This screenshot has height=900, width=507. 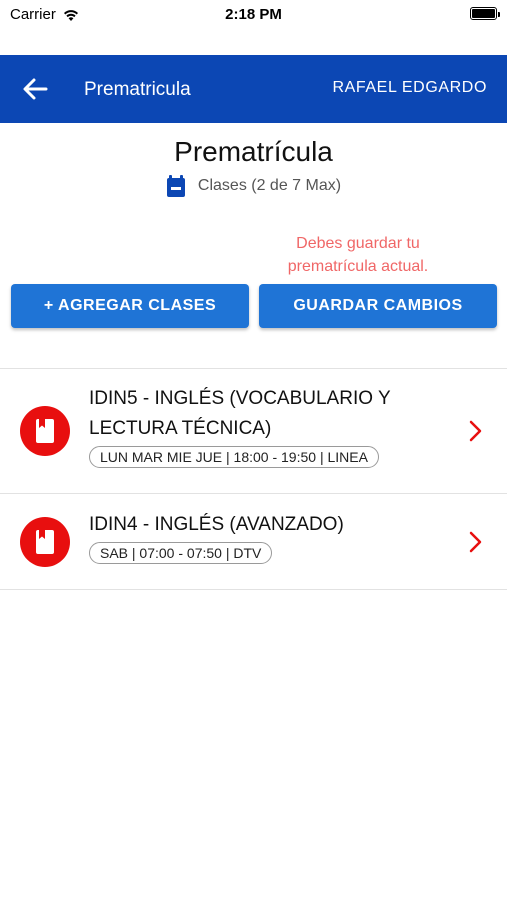 I want to click on user-name: RAFAEL EDGARDO, so click(x=409, y=88).